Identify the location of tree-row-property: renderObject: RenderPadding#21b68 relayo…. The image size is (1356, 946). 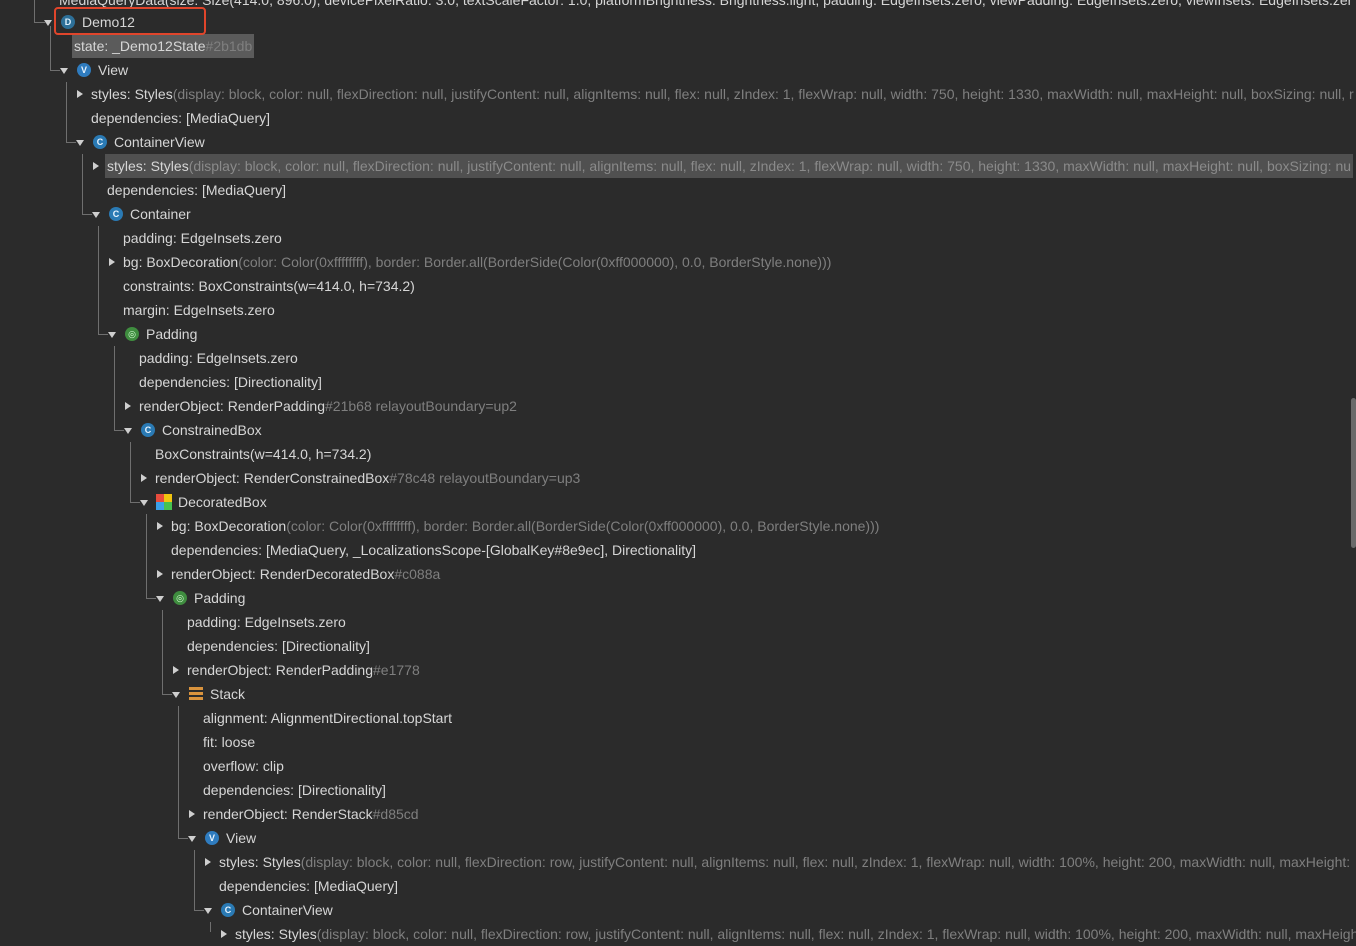
(678, 406).